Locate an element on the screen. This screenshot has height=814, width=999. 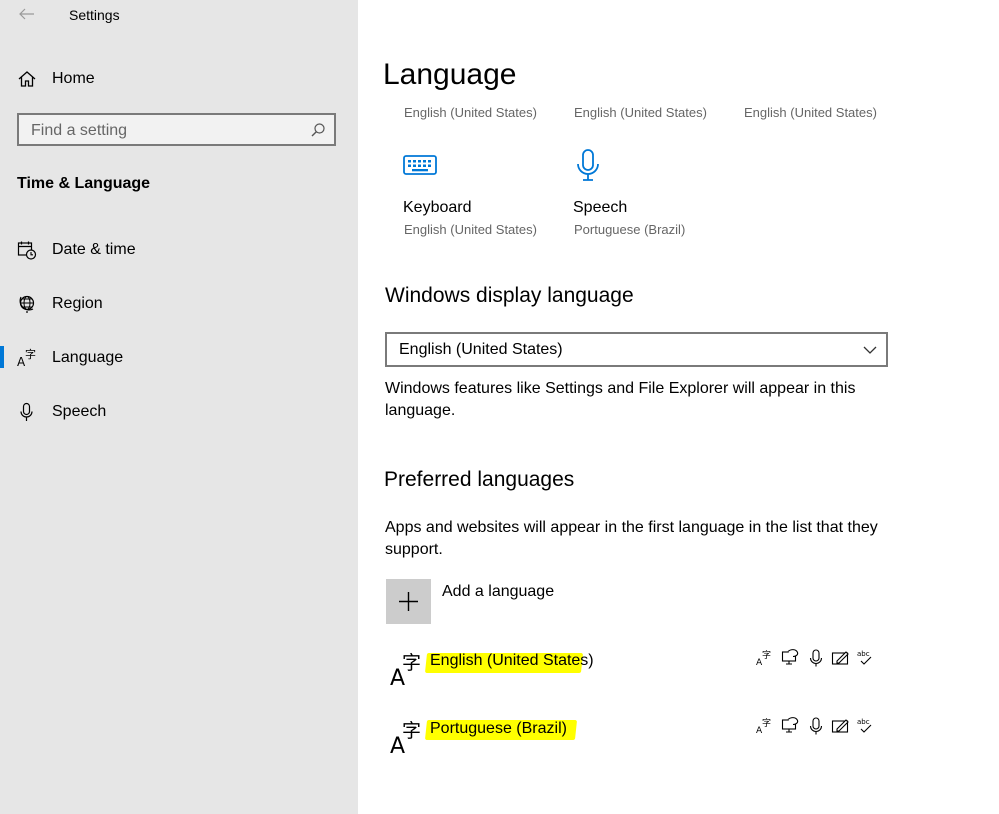
tile-label: Keyboard is located at coordinates (437, 207).